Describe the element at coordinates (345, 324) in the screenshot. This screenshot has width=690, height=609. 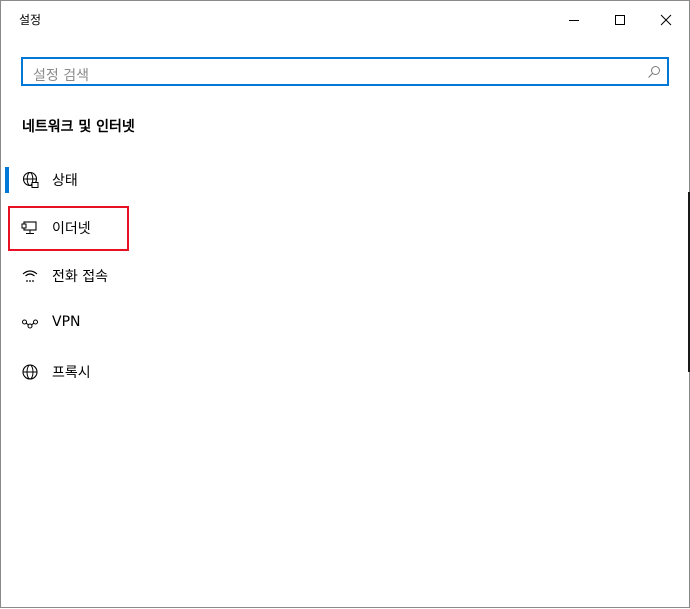
I see `sidebar-item-vpn: VPN` at that location.